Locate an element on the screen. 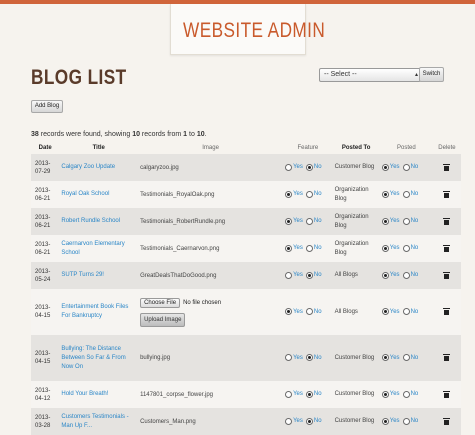 The width and height of the screenshot is (475, 435). upload-image-button: Upload Image is located at coordinates (163, 319).